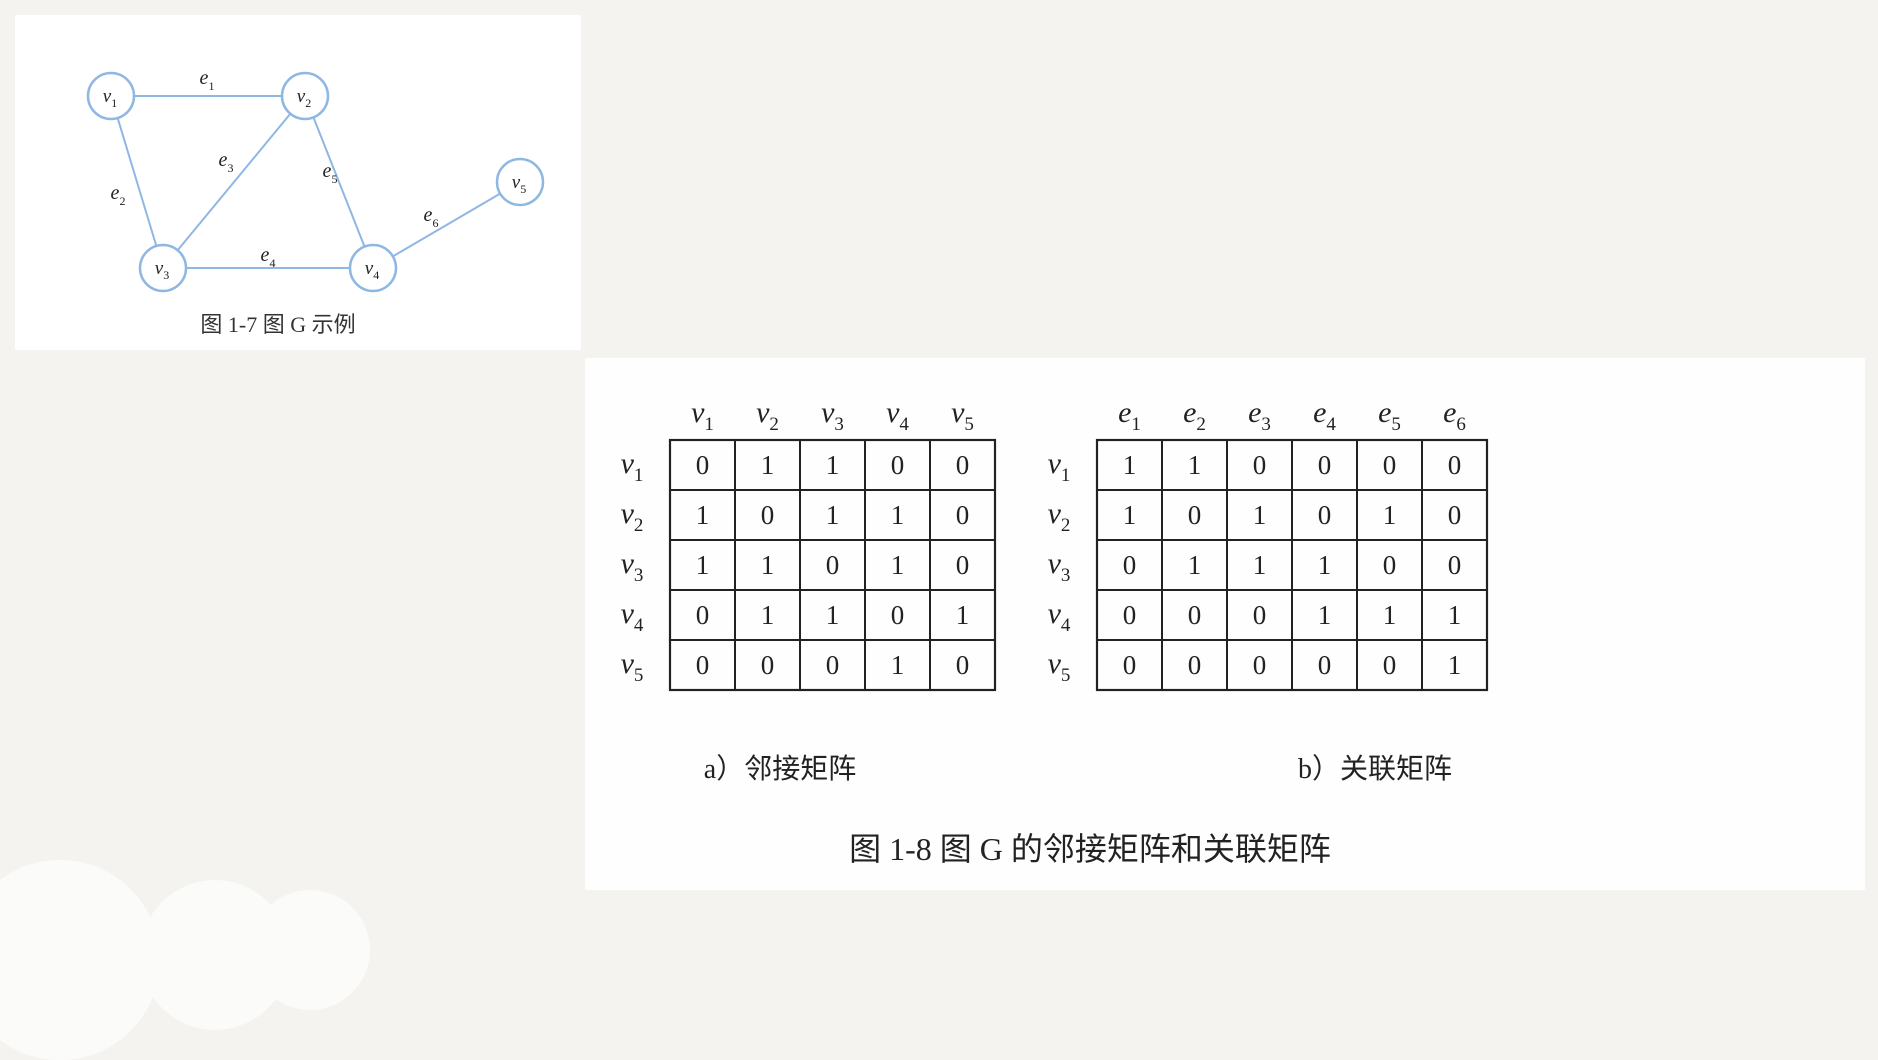 This screenshot has width=1878, height=1060. I want to click on incidence-row-header: v2, so click(1059, 516).